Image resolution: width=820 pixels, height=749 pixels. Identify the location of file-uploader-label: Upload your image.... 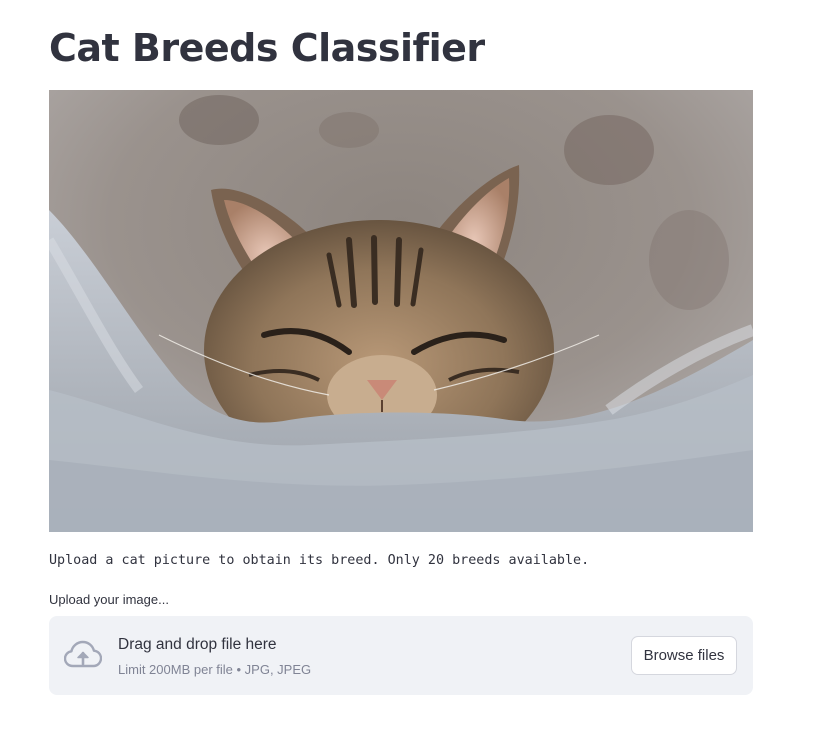
(109, 599).